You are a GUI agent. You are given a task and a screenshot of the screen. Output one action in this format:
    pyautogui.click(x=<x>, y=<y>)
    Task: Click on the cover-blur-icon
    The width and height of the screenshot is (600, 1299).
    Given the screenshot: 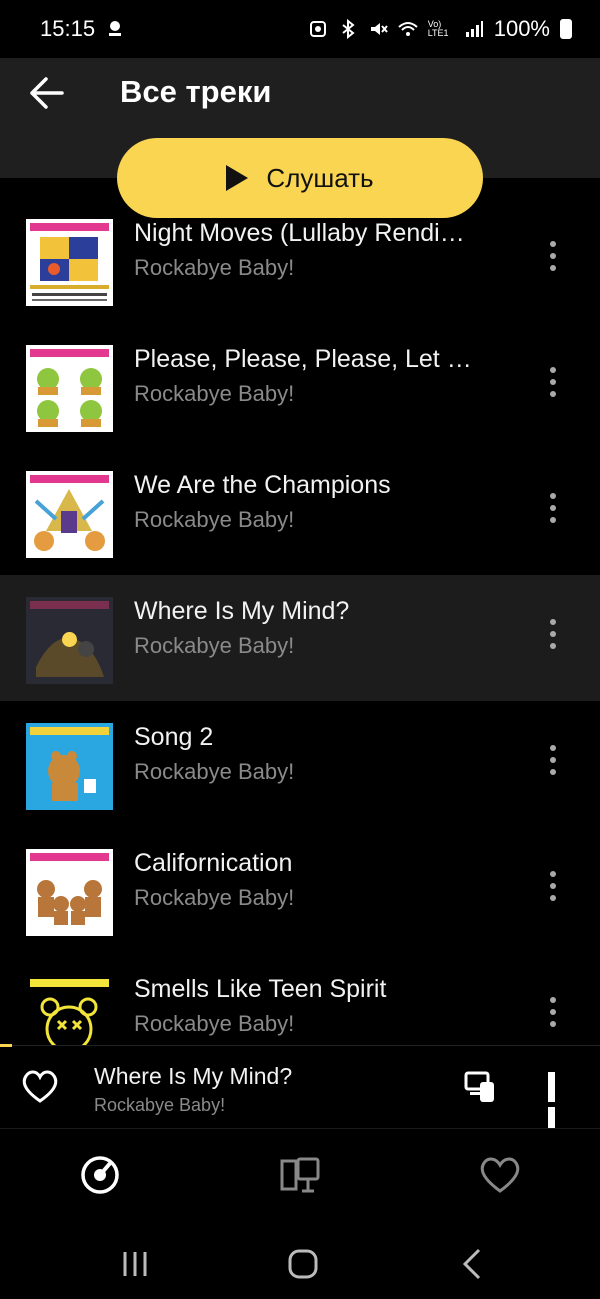 What is the action you would take?
    pyautogui.click(x=69, y=766)
    